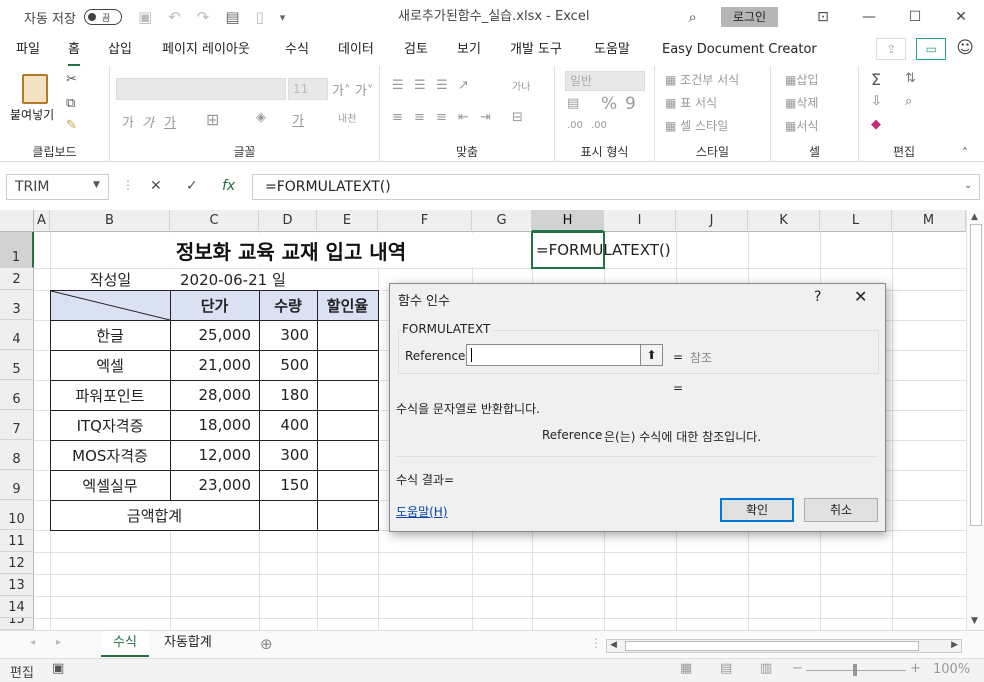 The width and height of the screenshot is (984, 682). Describe the element at coordinates (266, 644) in the screenshot. I see `add-sheet-icon: ⊕` at that location.